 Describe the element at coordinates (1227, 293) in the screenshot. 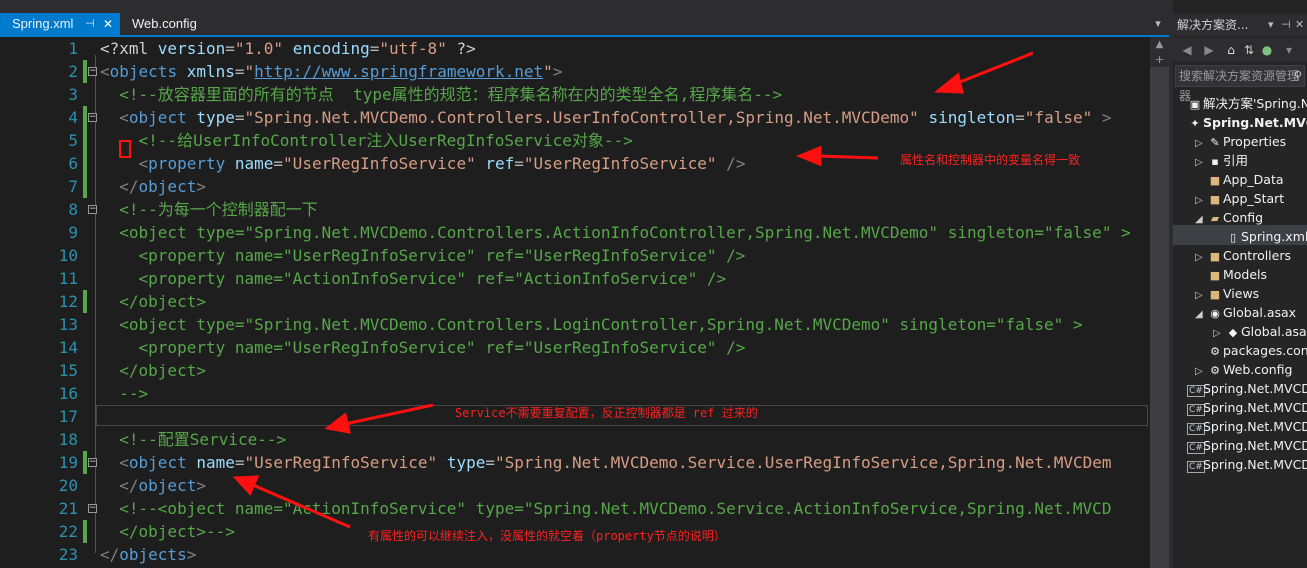

I see `tree-item: ▷ ■ Views` at that location.